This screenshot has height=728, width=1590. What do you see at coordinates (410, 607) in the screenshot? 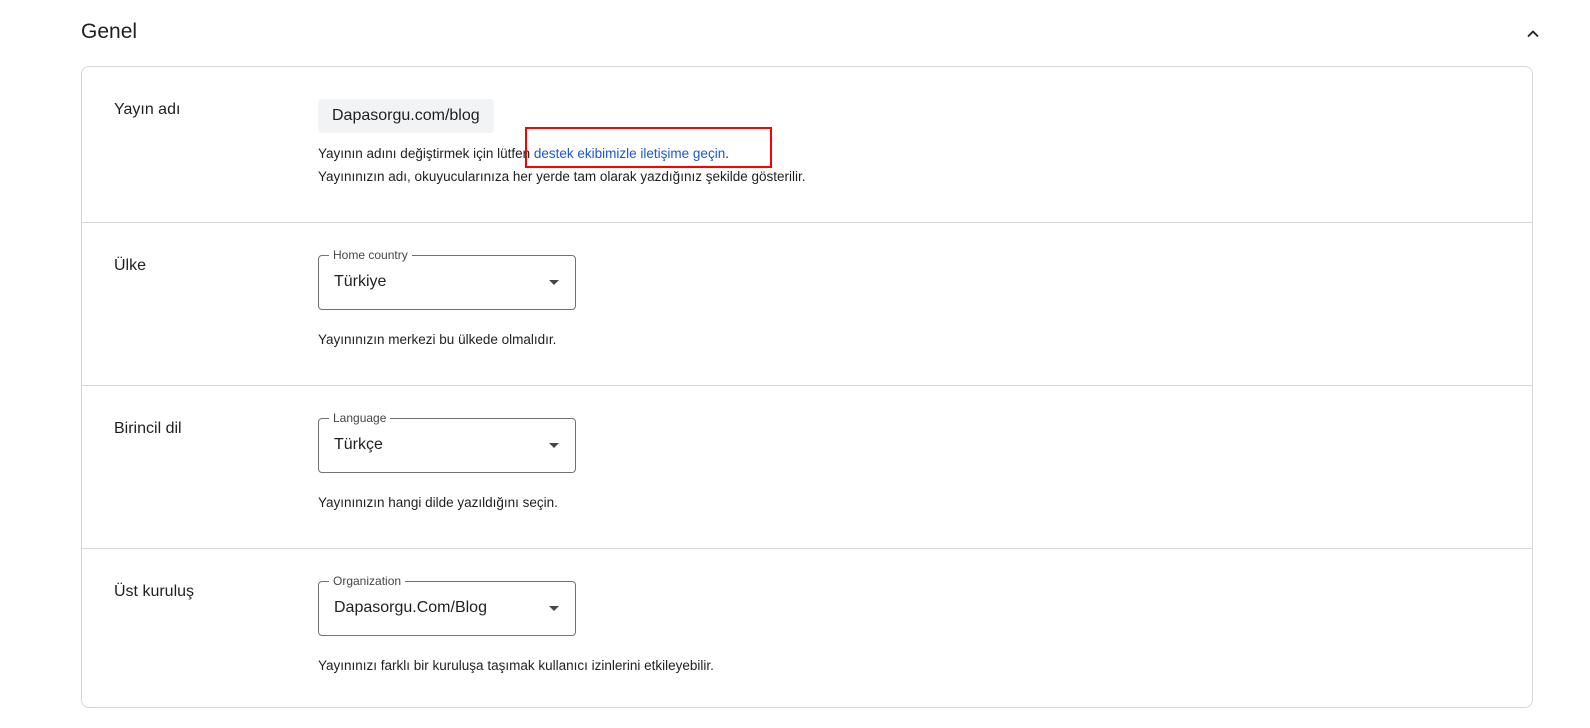
I see `organization-select-value: Dapasorgu.Com/Blog` at bounding box center [410, 607].